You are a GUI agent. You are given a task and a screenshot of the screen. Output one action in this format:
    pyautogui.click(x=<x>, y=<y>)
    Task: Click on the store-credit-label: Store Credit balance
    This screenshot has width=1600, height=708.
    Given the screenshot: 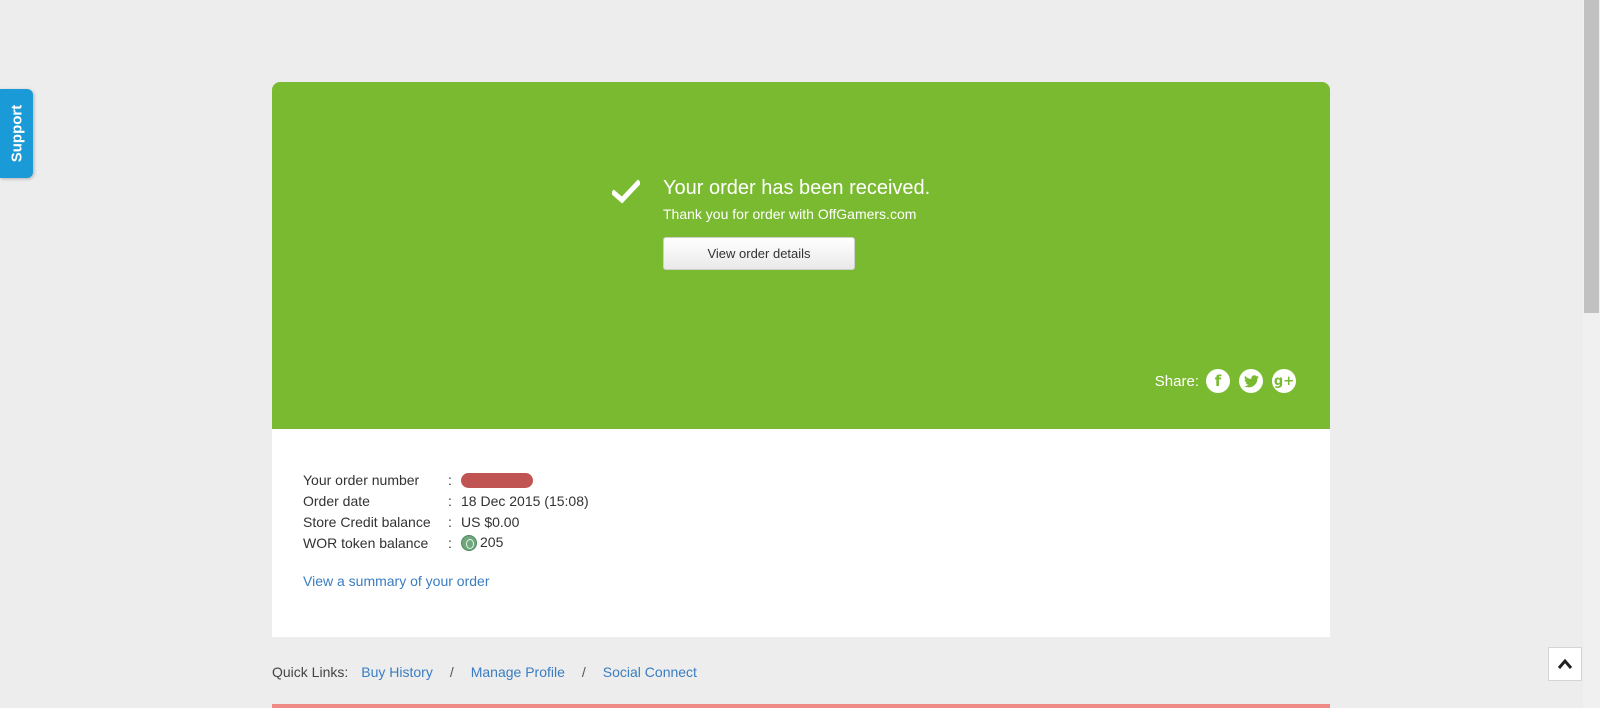 What is the action you would take?
    pyautogui.click(x=367, y=521)
    